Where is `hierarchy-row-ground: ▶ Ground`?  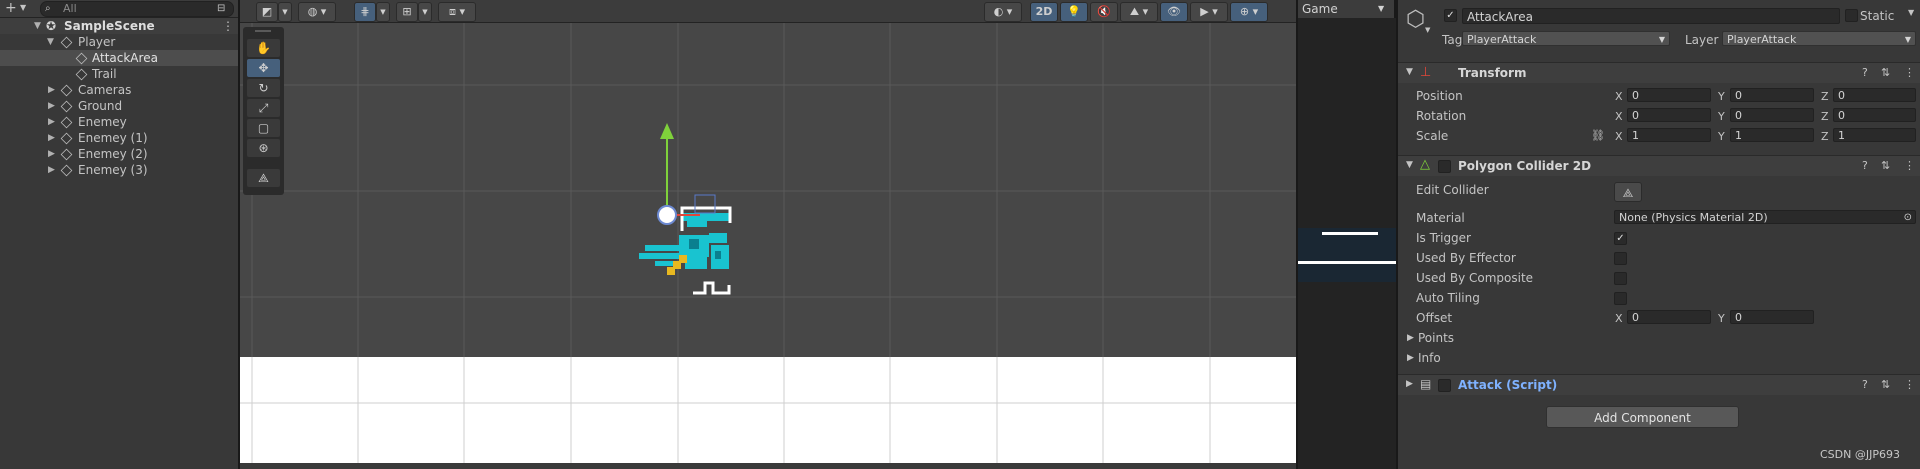
hierarchy-row-ground: ▶ Ground is located at coordinates (119, 106).